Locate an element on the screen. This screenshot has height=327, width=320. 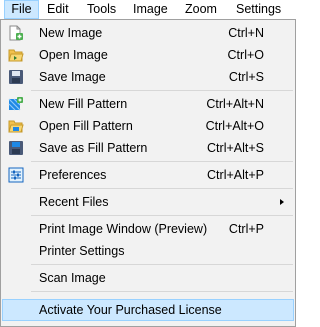
menu-item-preferences: Preferences Ctrl+Alt+P is located at coordinates (148, 175).